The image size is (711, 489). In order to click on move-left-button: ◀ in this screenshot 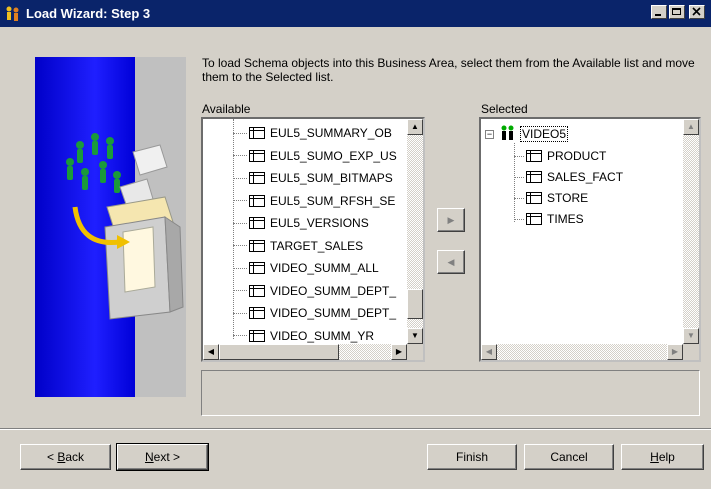, I will do `click(451, 262)`.